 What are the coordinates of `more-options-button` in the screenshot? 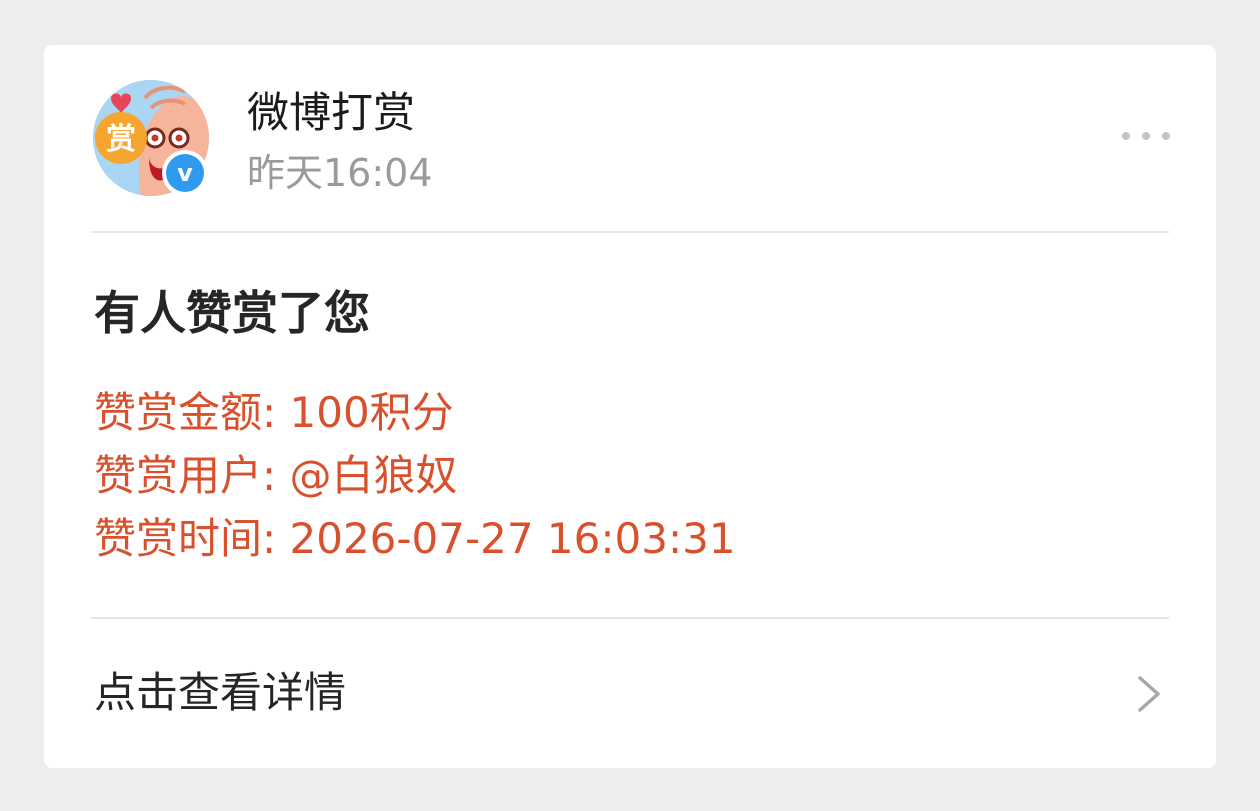 It's located at (1146, 136).